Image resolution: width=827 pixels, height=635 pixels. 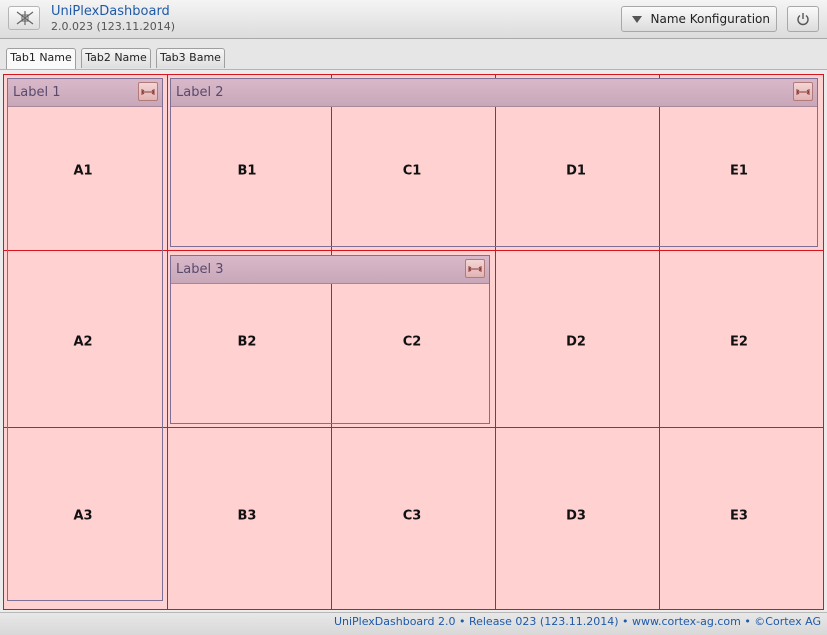 I want to click on grid-cell-c3: C3, so click(x=412, y=516).